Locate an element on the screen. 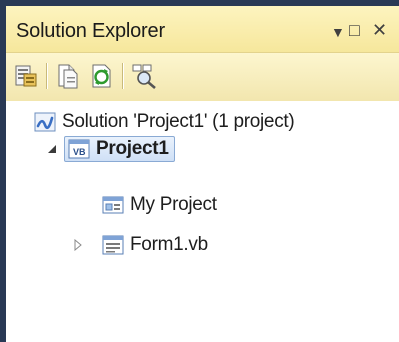  collapse-arrow-icon is located at coordinates (52, 149).